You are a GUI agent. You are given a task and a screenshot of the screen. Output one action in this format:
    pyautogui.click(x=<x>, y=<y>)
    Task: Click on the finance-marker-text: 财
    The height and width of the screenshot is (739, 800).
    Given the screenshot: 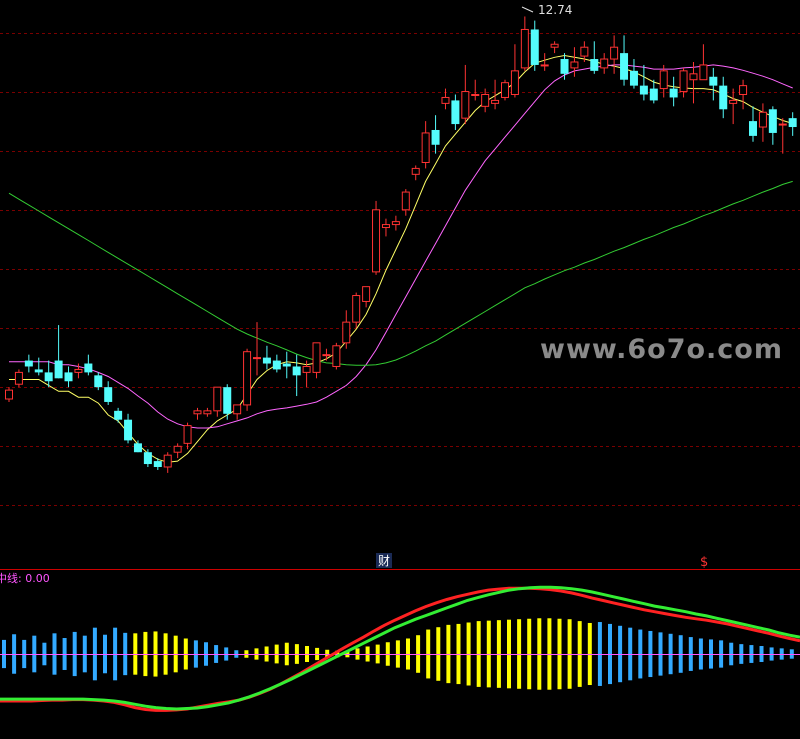 What is the action you would take?
    pyautogui.click(x=384, y=561)
    